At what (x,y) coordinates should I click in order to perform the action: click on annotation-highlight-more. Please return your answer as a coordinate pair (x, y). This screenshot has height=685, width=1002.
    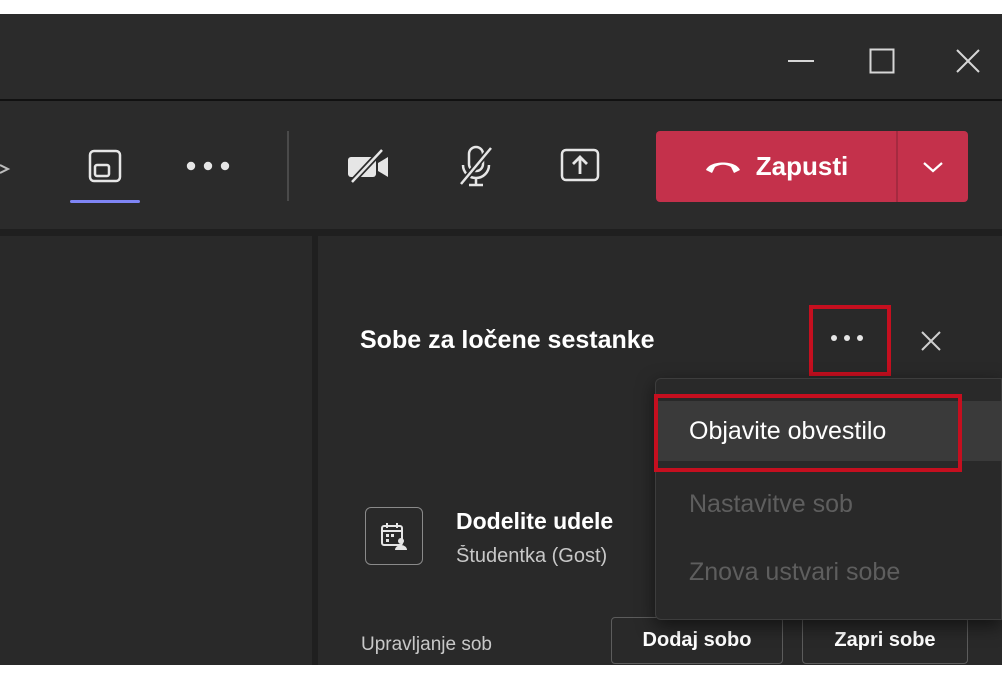
    Looking at the image, I should click on (850, 340).